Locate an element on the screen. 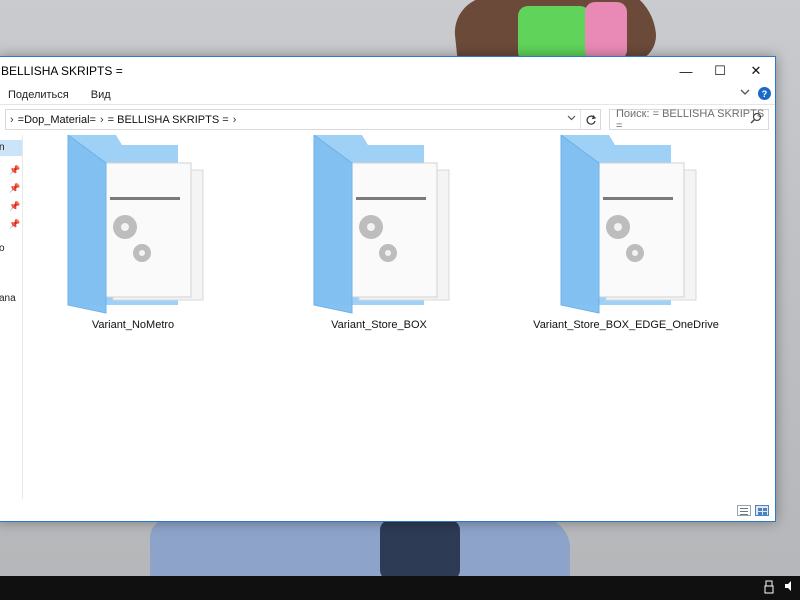 This screenshot has width=800, height=600. folder-item: Variant_NoMetro is located at coordinates (133, 237).